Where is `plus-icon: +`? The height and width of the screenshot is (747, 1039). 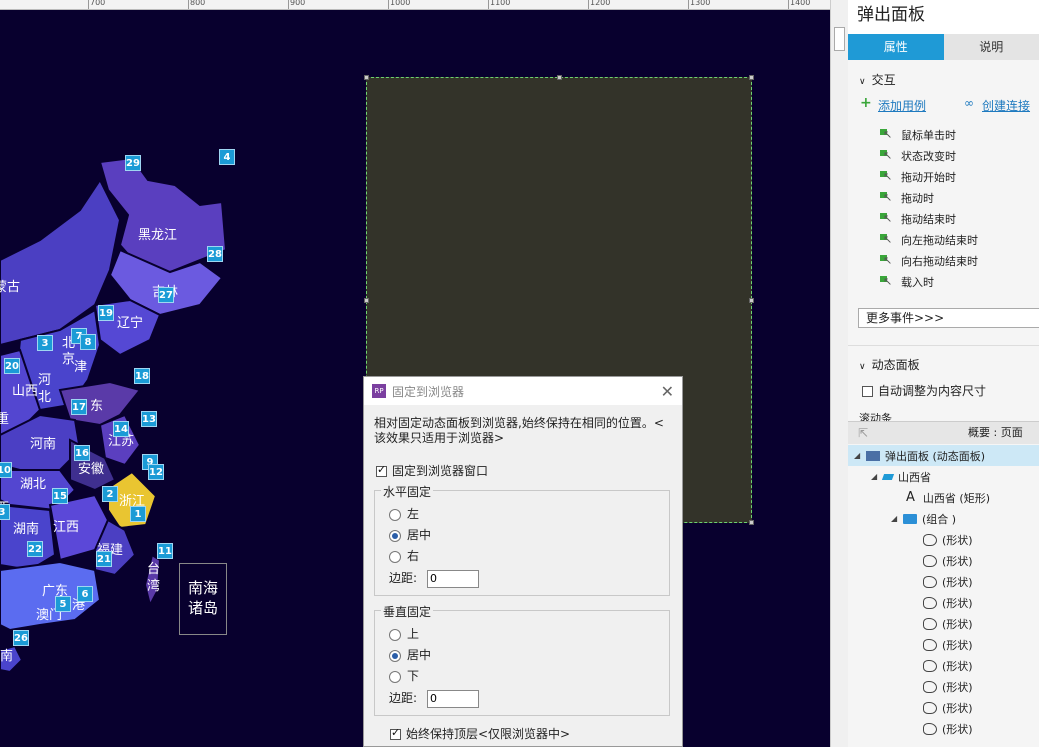
plus-icon: + is located at coordinates (866, 103).